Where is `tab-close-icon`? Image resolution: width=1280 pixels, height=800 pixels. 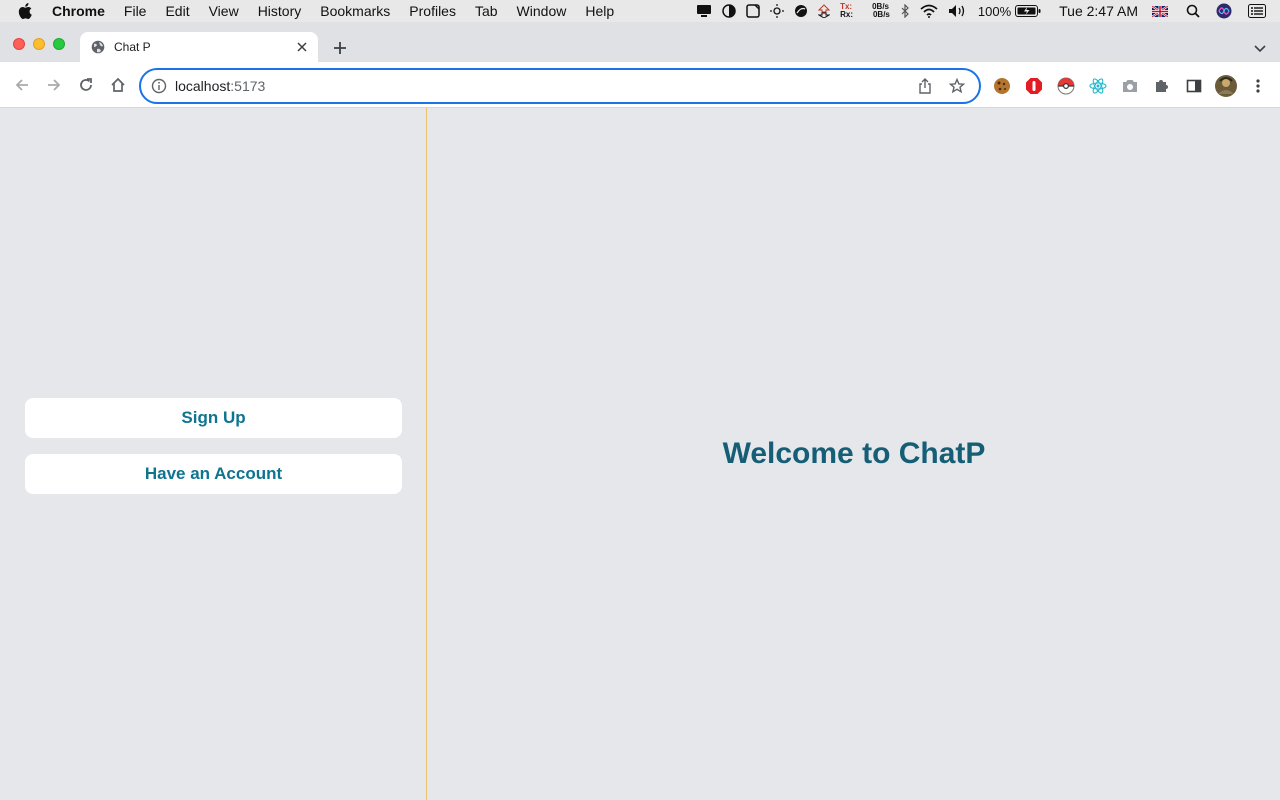
tab-close-icon is located at coordinates (302, 47).